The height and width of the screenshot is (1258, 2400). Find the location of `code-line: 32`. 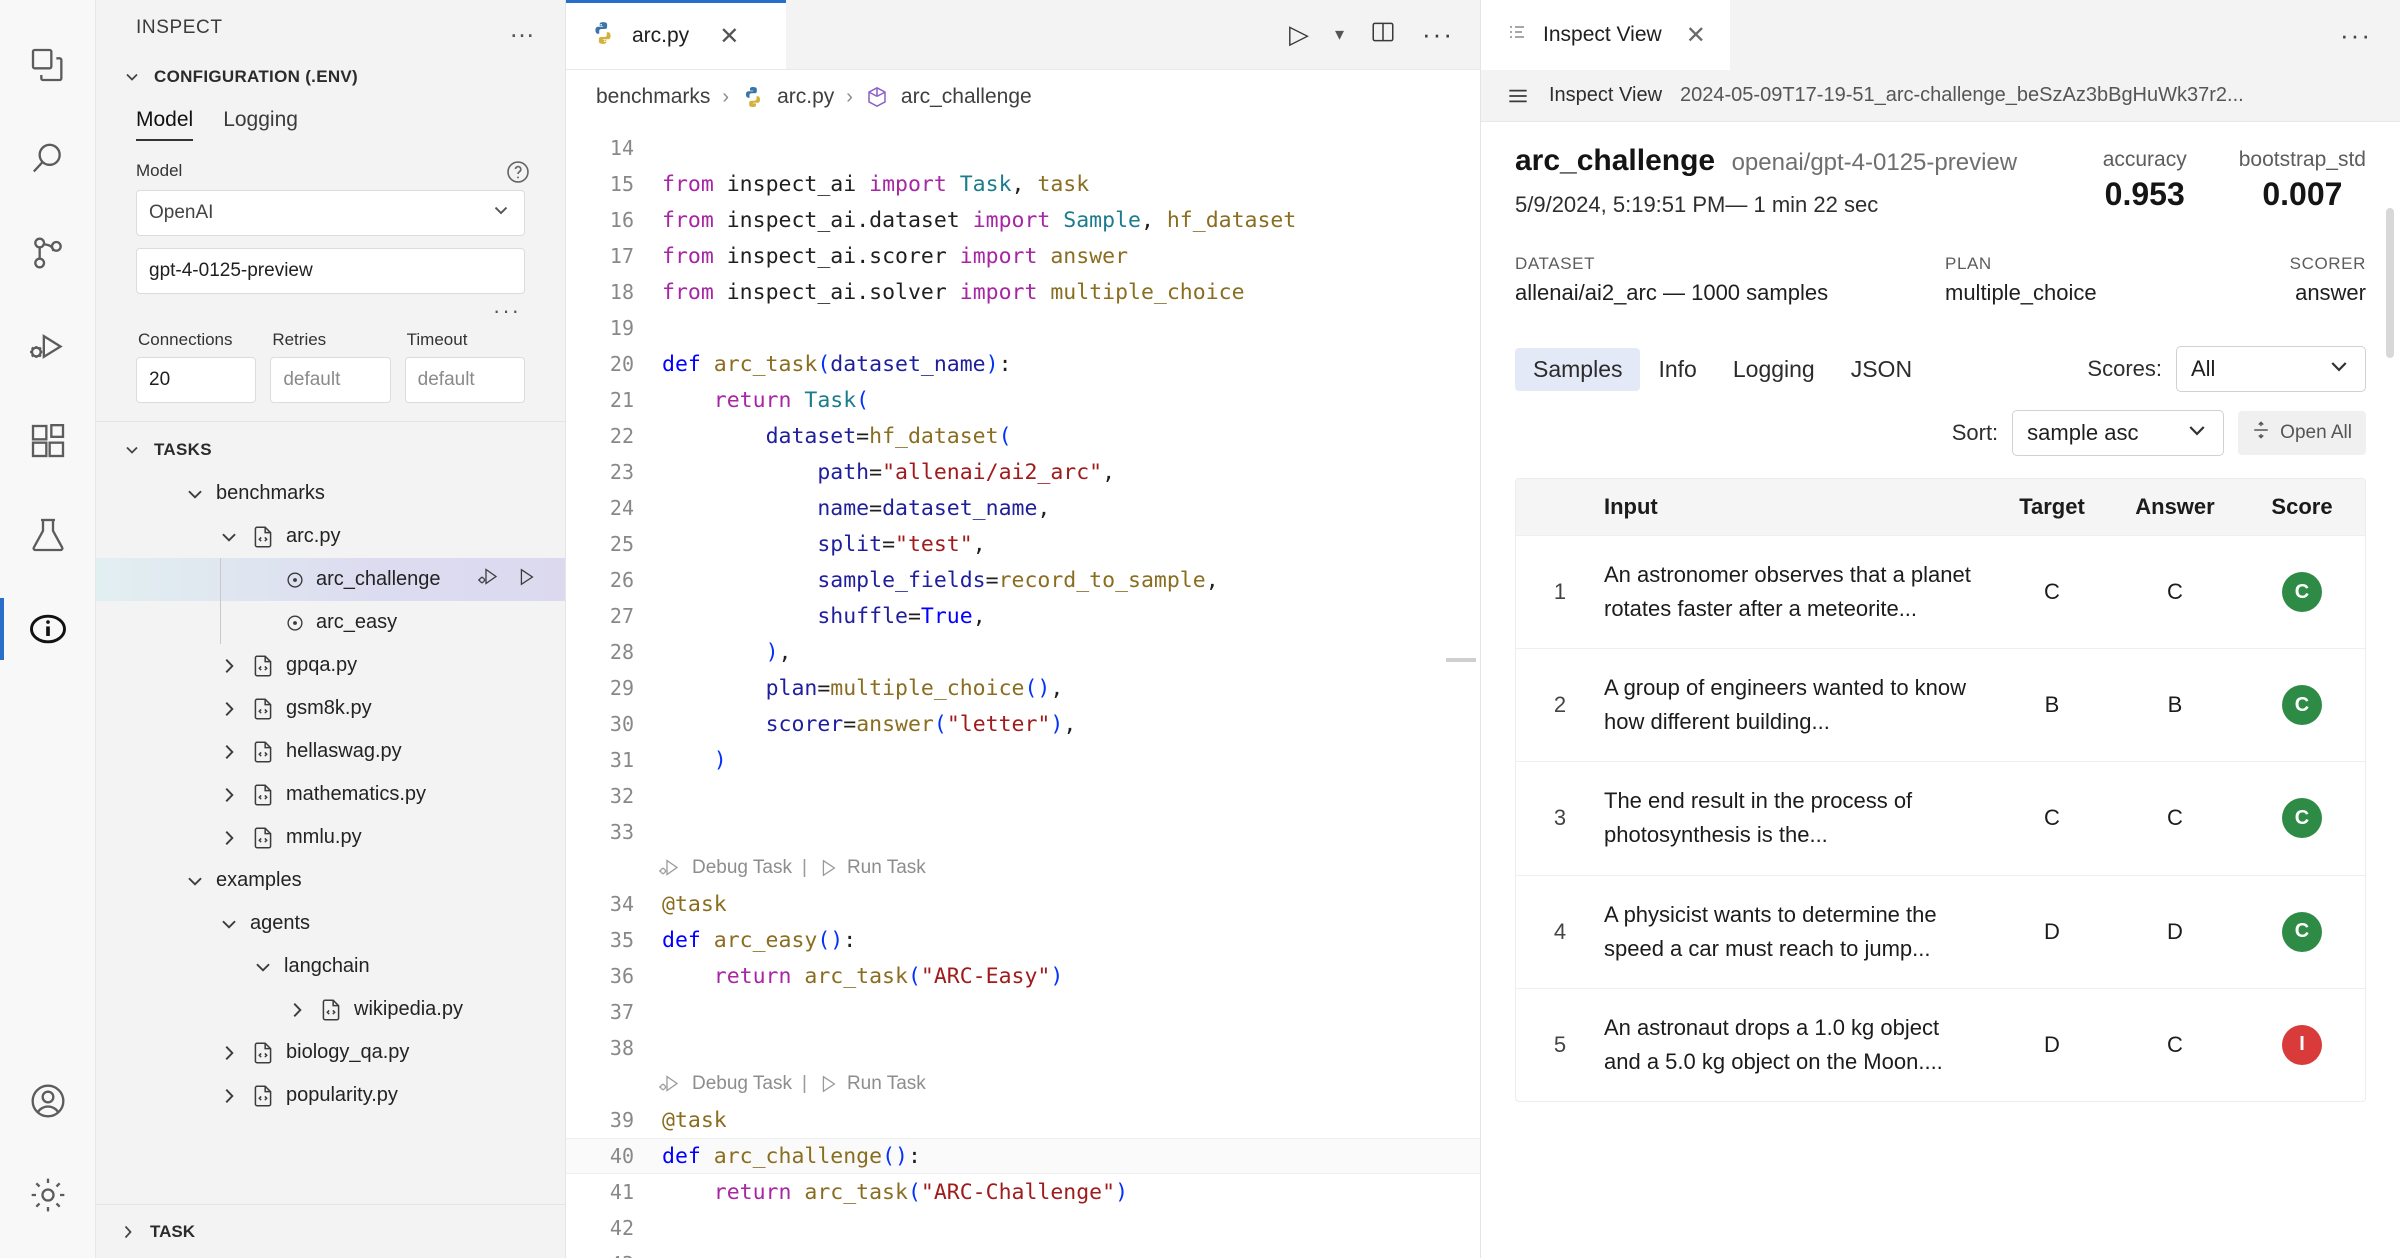

code-line: 32 is located at coordinates (1023, 796).